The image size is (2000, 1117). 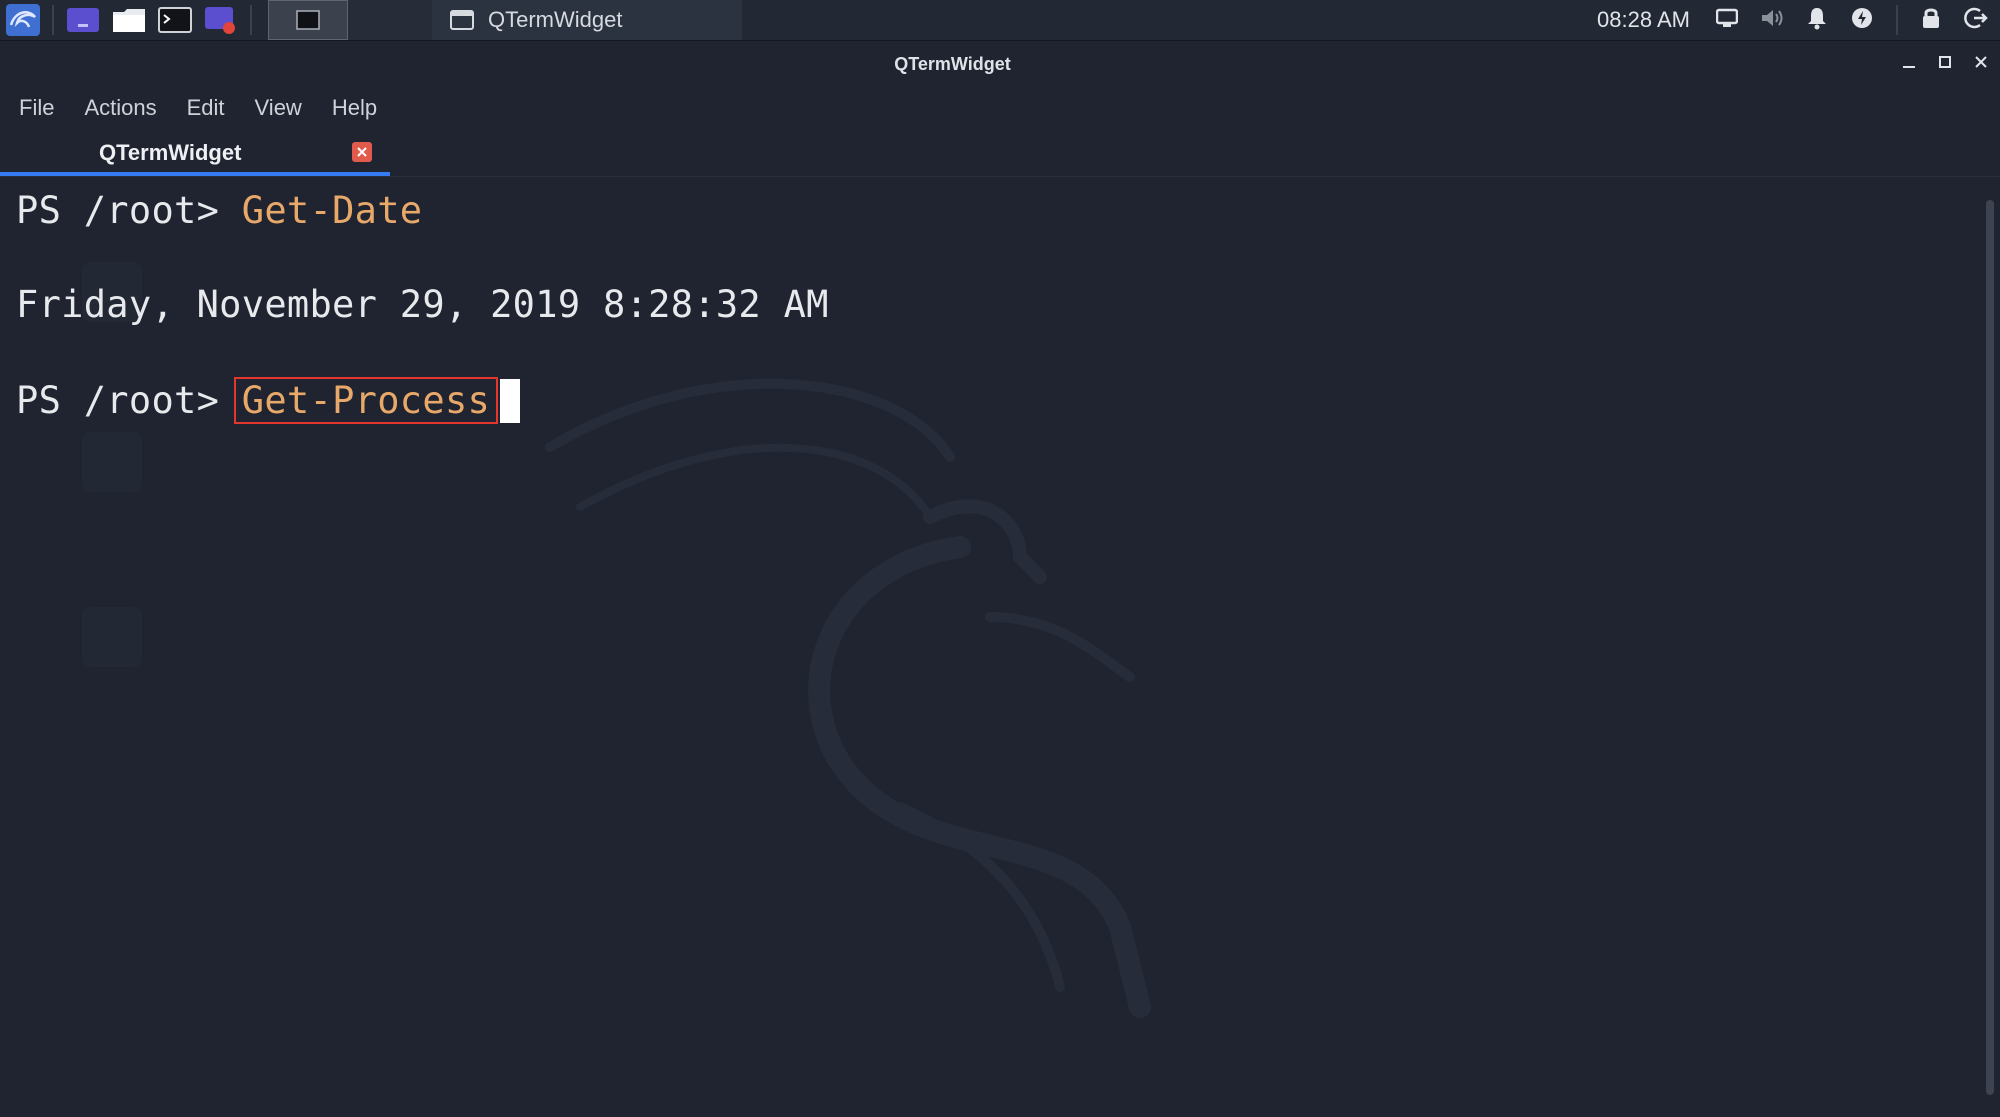 I want to click on terminal-scrollbar, so click(x=1990, y=647).